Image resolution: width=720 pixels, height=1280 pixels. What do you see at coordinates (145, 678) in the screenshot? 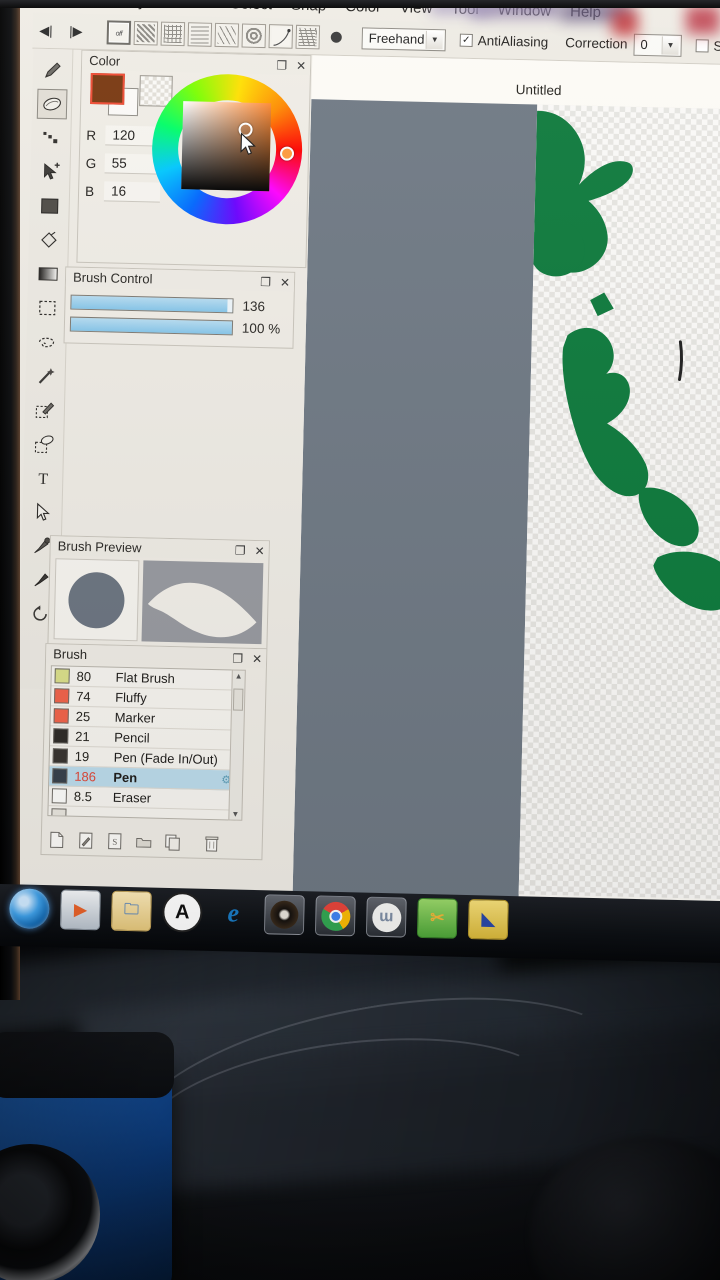
I see `brush-name: Flat Brush` at bounding box center [145, 678].